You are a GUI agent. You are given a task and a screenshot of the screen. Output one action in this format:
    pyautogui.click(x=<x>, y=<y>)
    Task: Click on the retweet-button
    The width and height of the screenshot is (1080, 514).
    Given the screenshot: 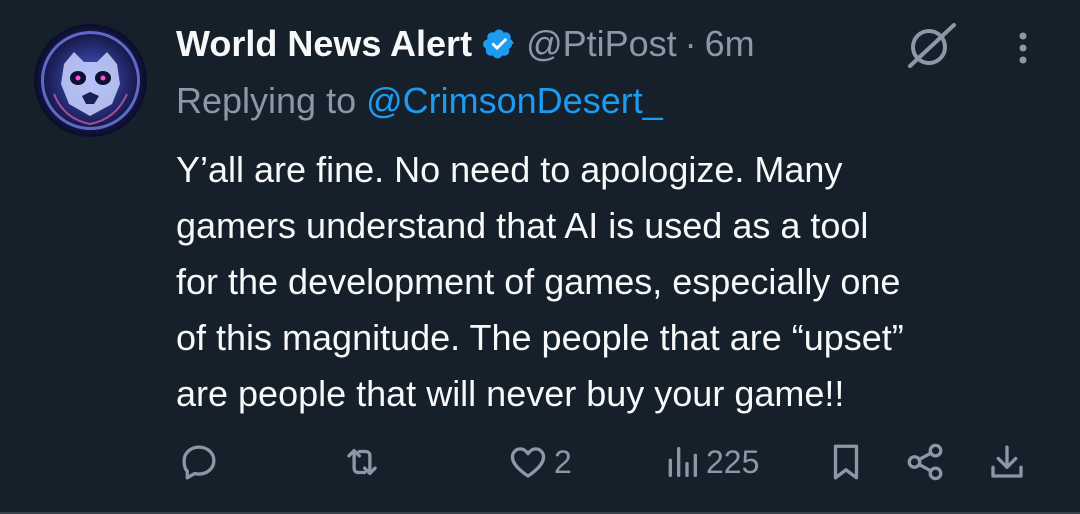 What is the action you would take?
    pyautogui.click(x=362, y=462)
    